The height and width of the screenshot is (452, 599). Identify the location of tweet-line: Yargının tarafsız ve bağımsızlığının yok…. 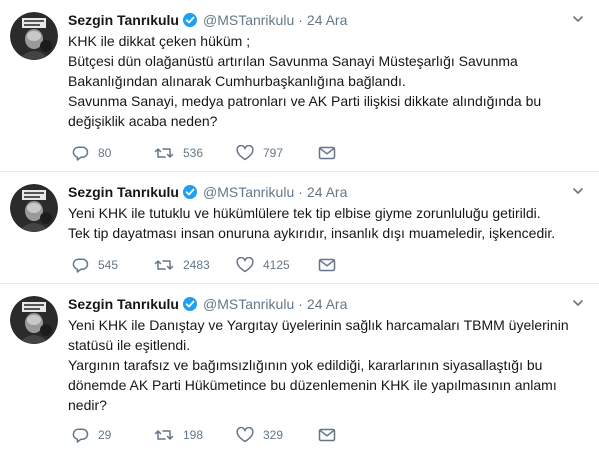
(312, 385).